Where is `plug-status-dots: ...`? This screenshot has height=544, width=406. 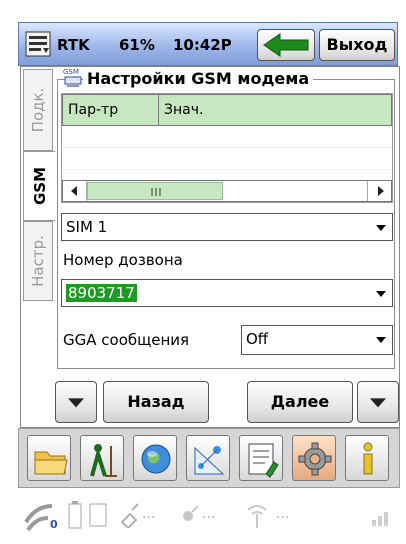 plug-status-dots: ... is located at coordinates (149, 514).